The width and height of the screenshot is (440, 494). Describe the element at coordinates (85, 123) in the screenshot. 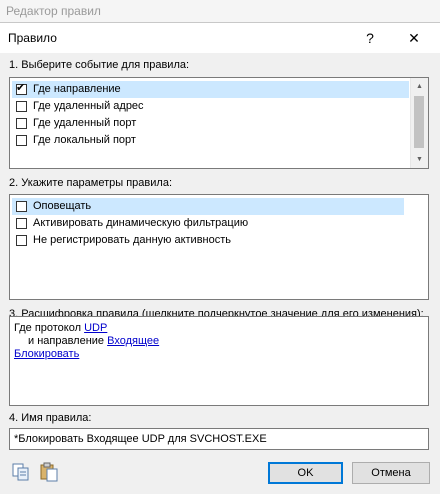

I see `event-item-label: Где удаленный порт` at that location.